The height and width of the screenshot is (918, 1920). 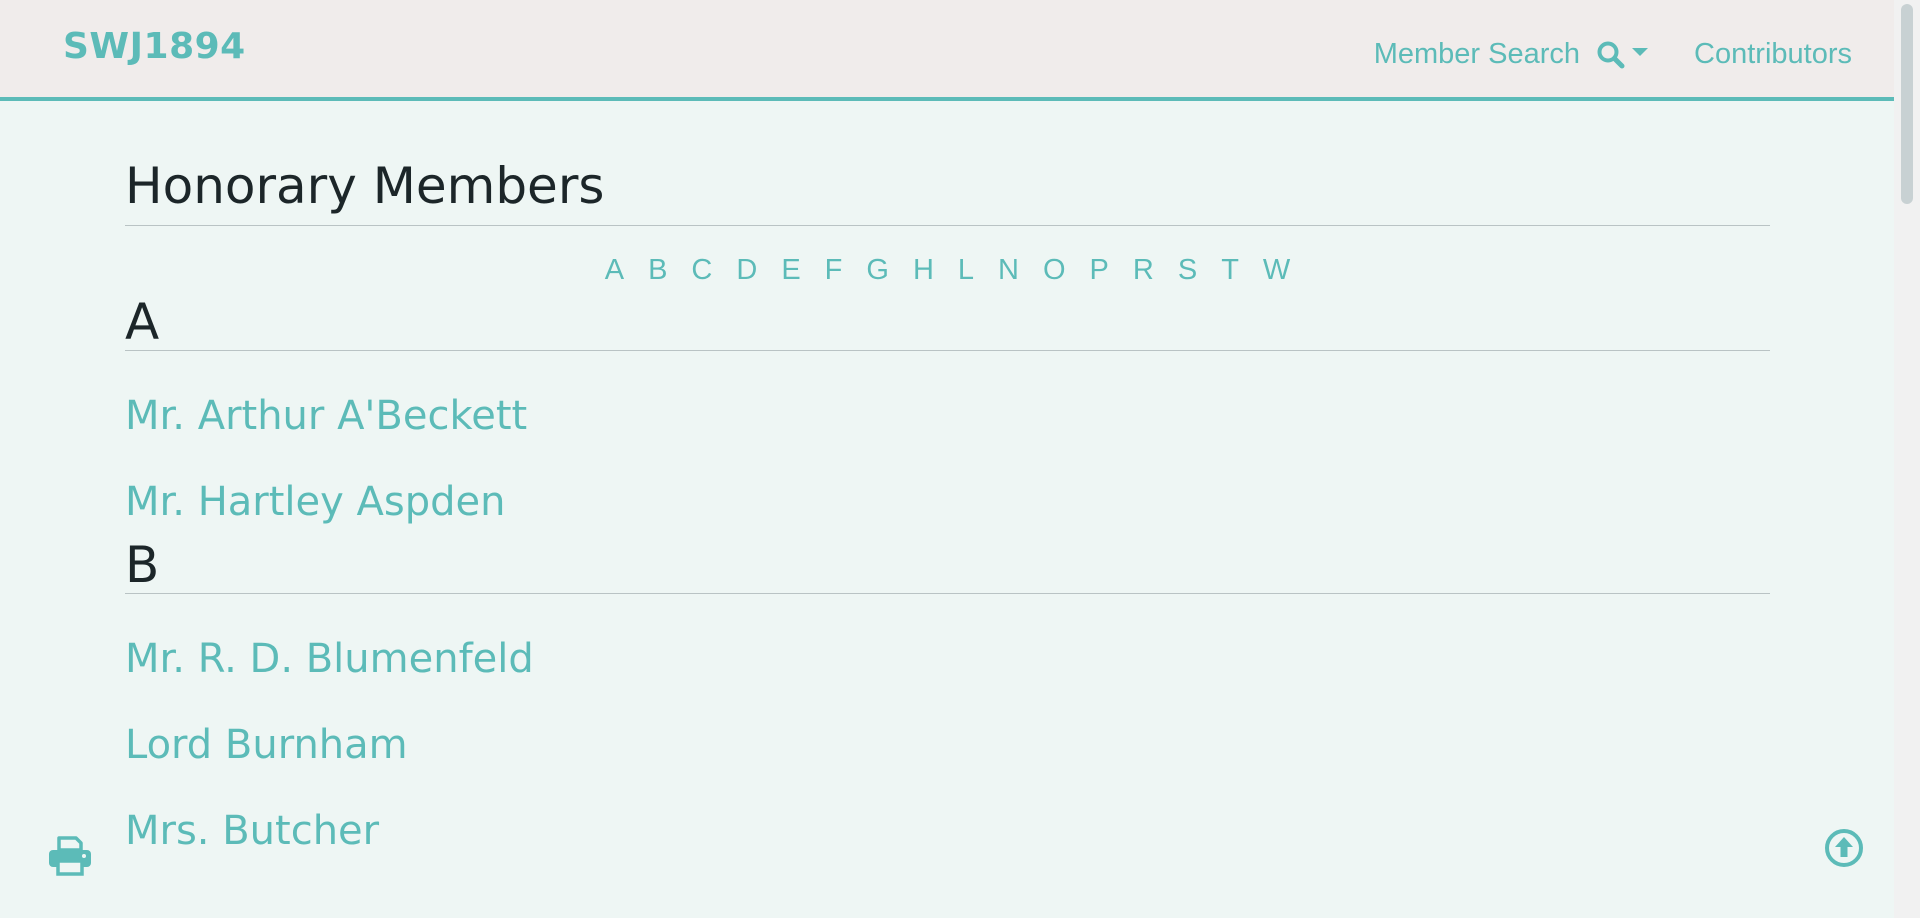 What do you see at coordinates (614, 273) in the screenshot?
I see `alphabet-link-a: A` at bounding box center [614, 273].